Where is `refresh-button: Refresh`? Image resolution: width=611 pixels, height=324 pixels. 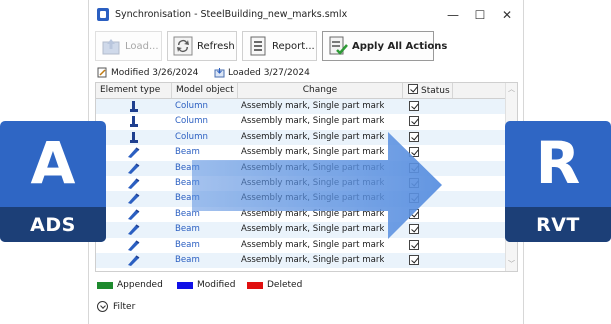 refresh-button: Refresh is located at coordinates (202, 46).